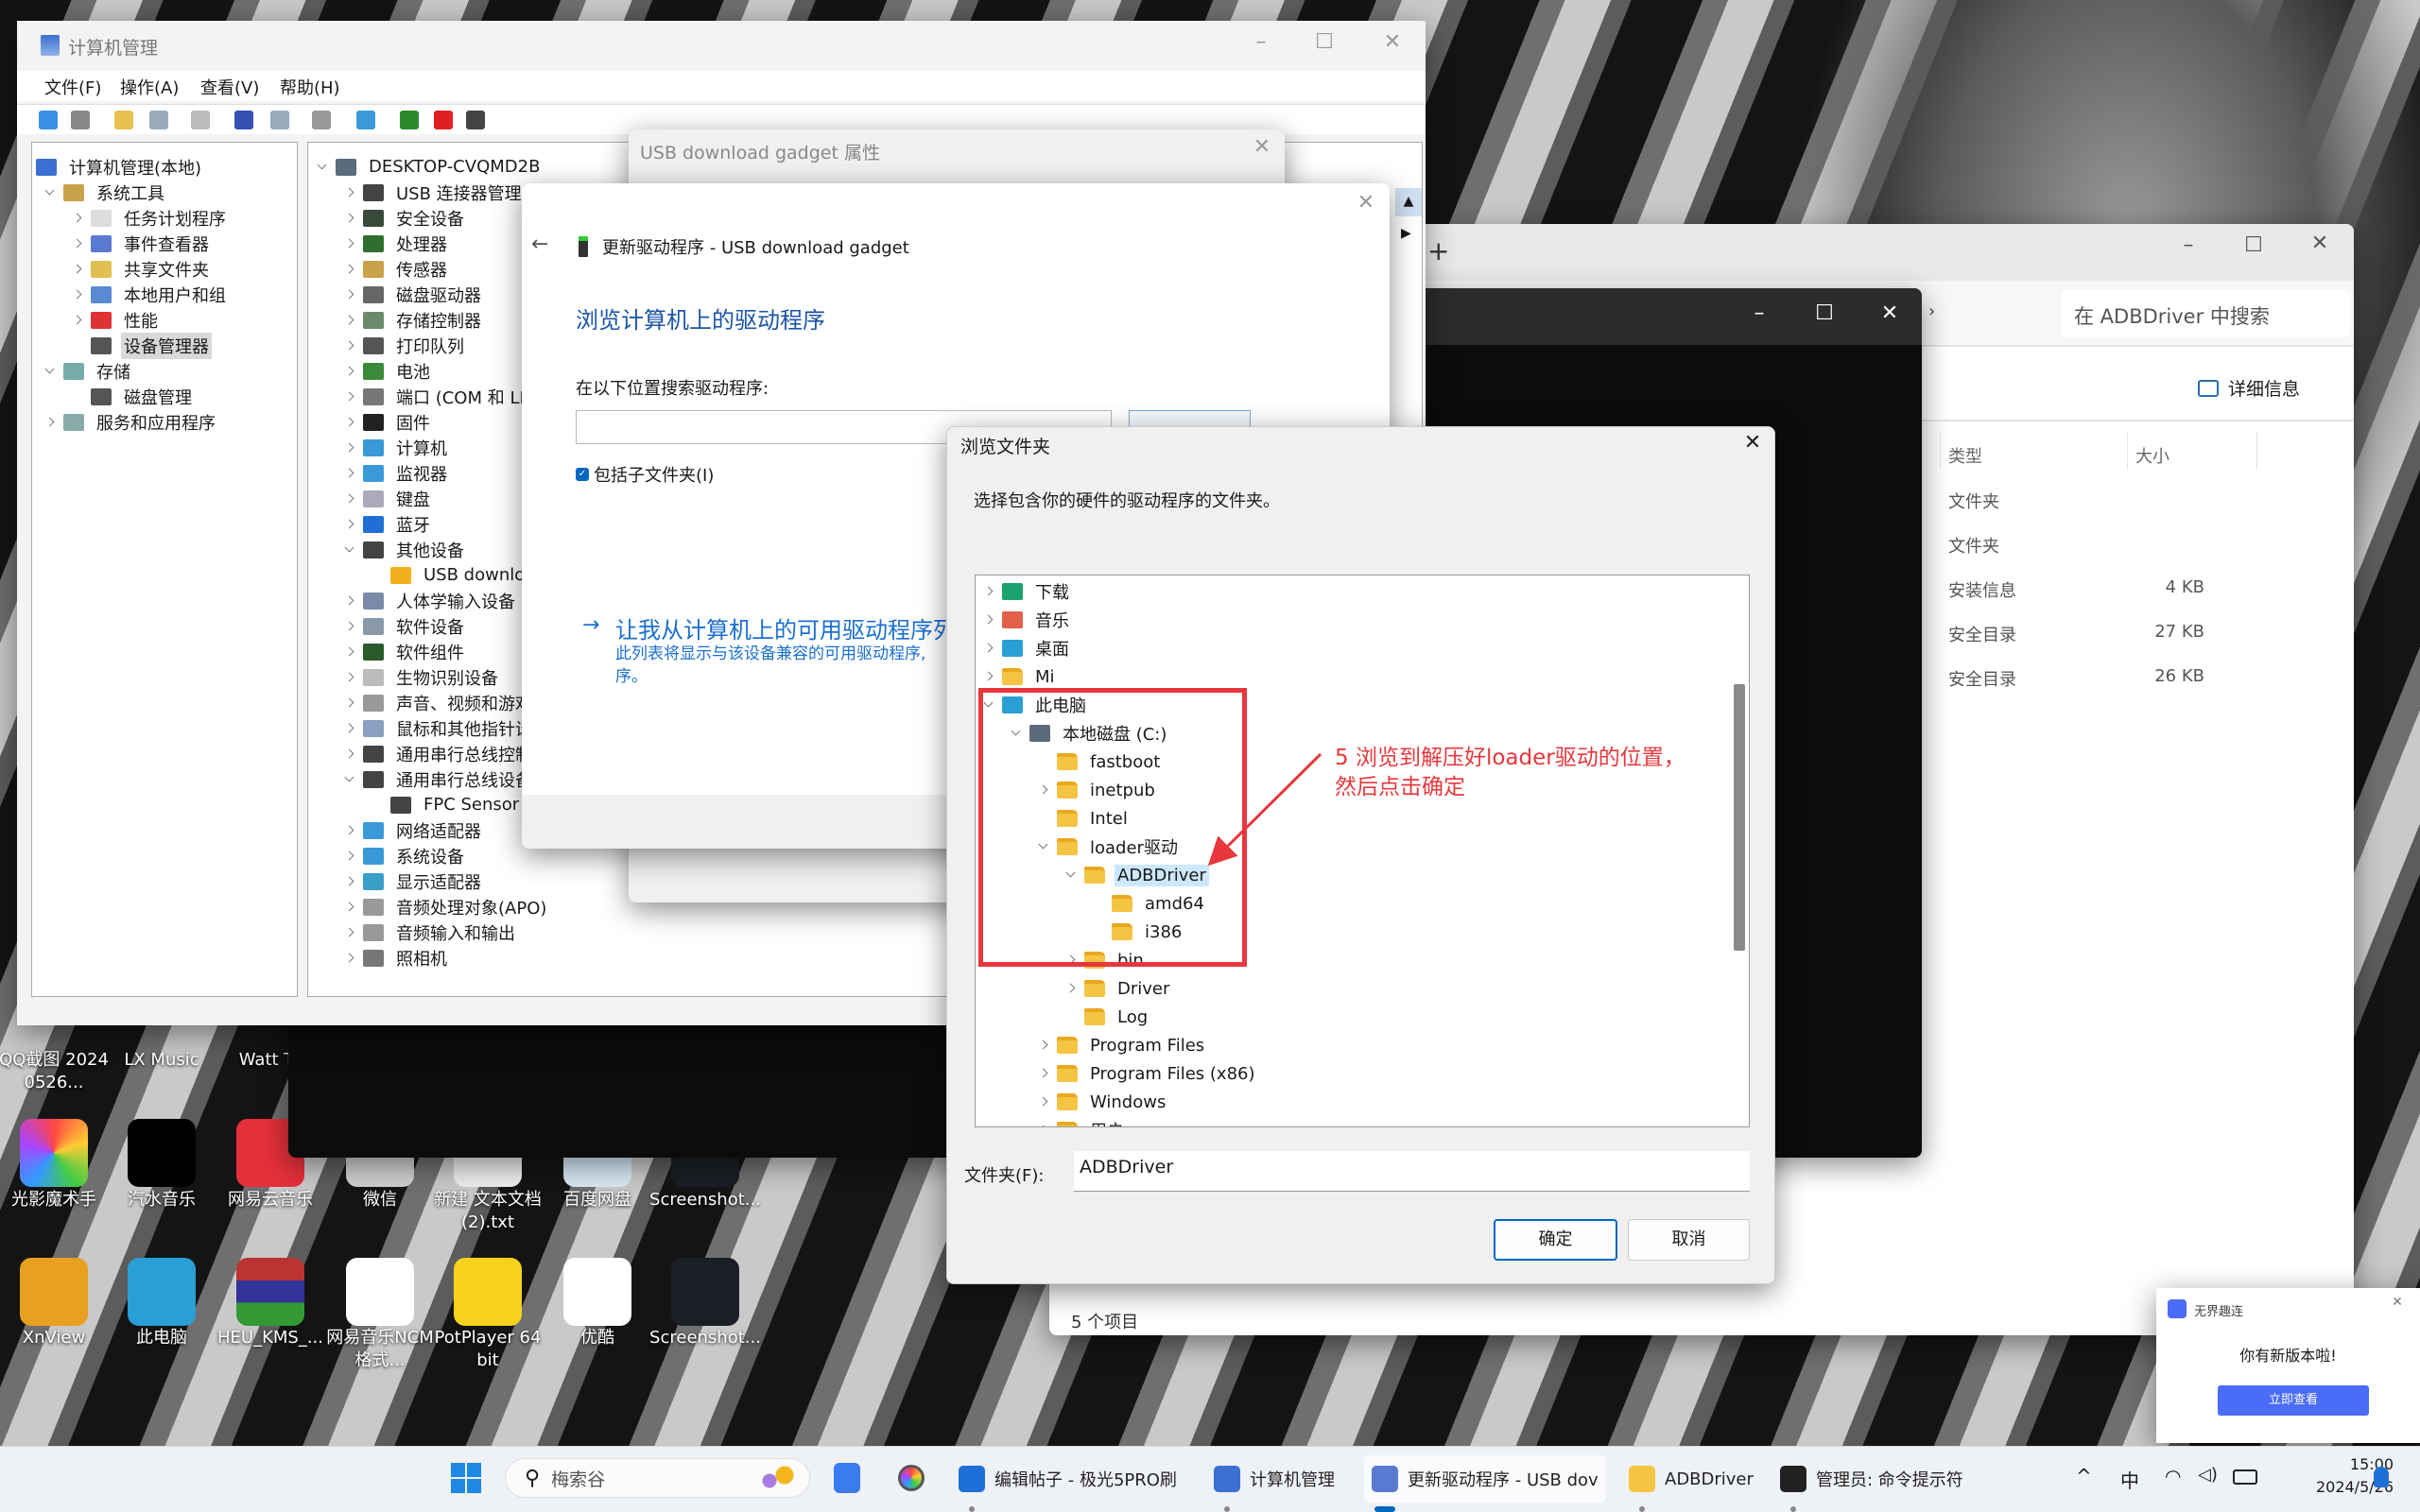 This screenshot has height=1512, width=2420. I want to click on device-tree-item: DESKTOP-CVQMD2B, so click(428, 167).